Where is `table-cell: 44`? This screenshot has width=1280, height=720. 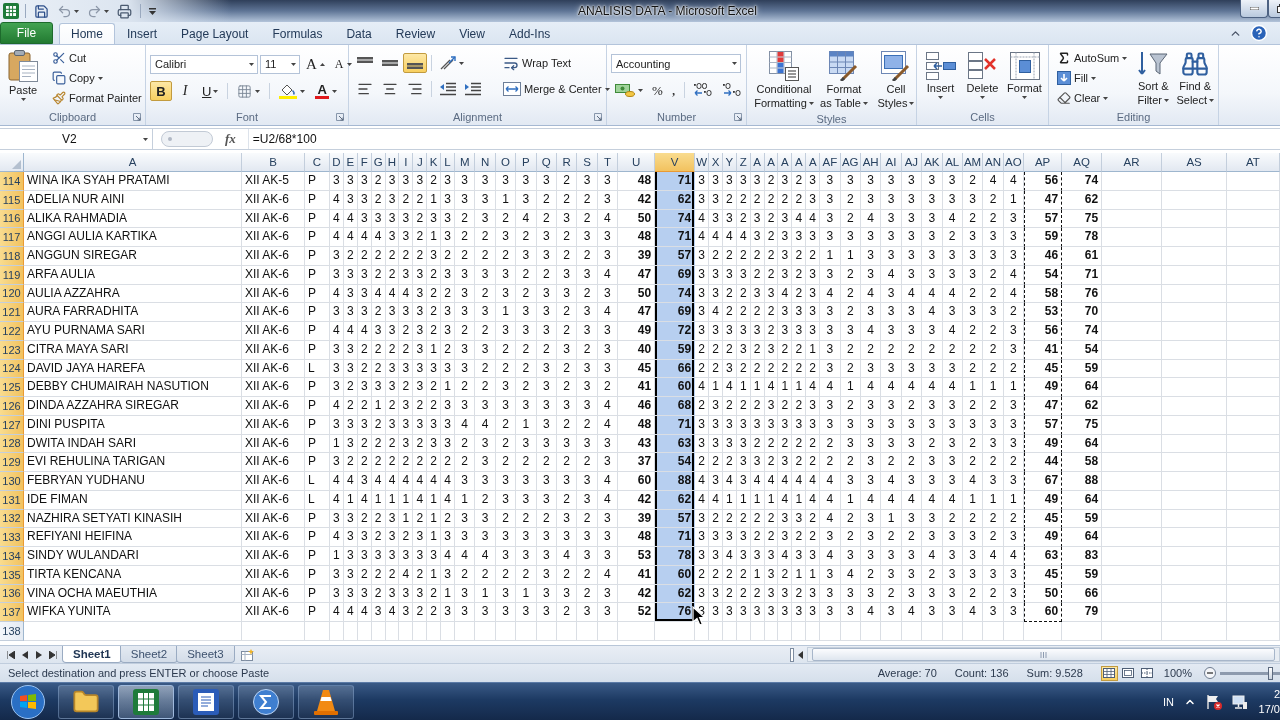 table-cell: 44 is located at coordinates (1043, 462).